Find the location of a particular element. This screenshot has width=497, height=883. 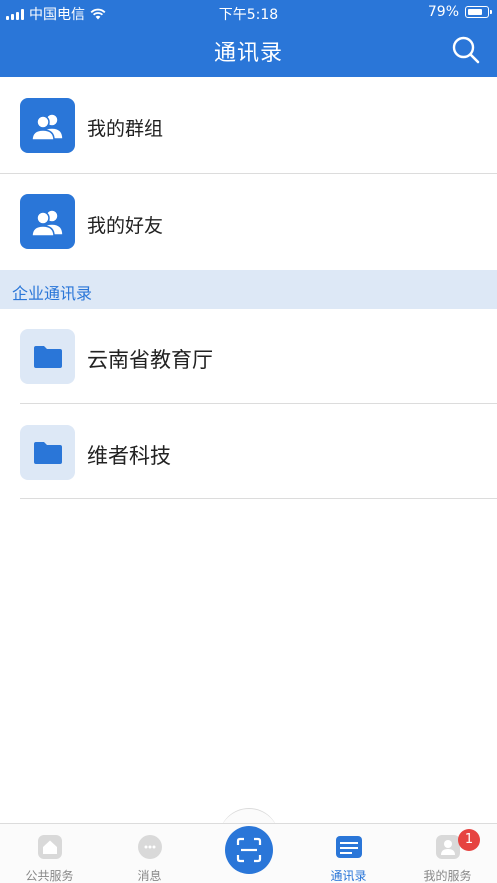

tab-label: 我的服务 is located at coordinates (447, 876).